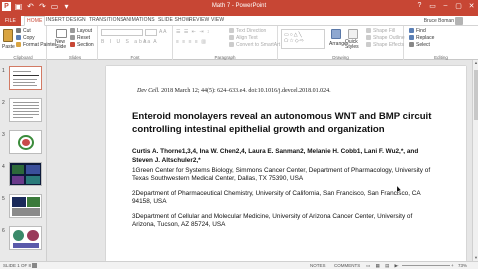 The width and height of the screenshot is (478, 269). What do you see at coordinates (411, 38) in the screenshot?
I see `replace-icon` at bounding box center [411, 38].